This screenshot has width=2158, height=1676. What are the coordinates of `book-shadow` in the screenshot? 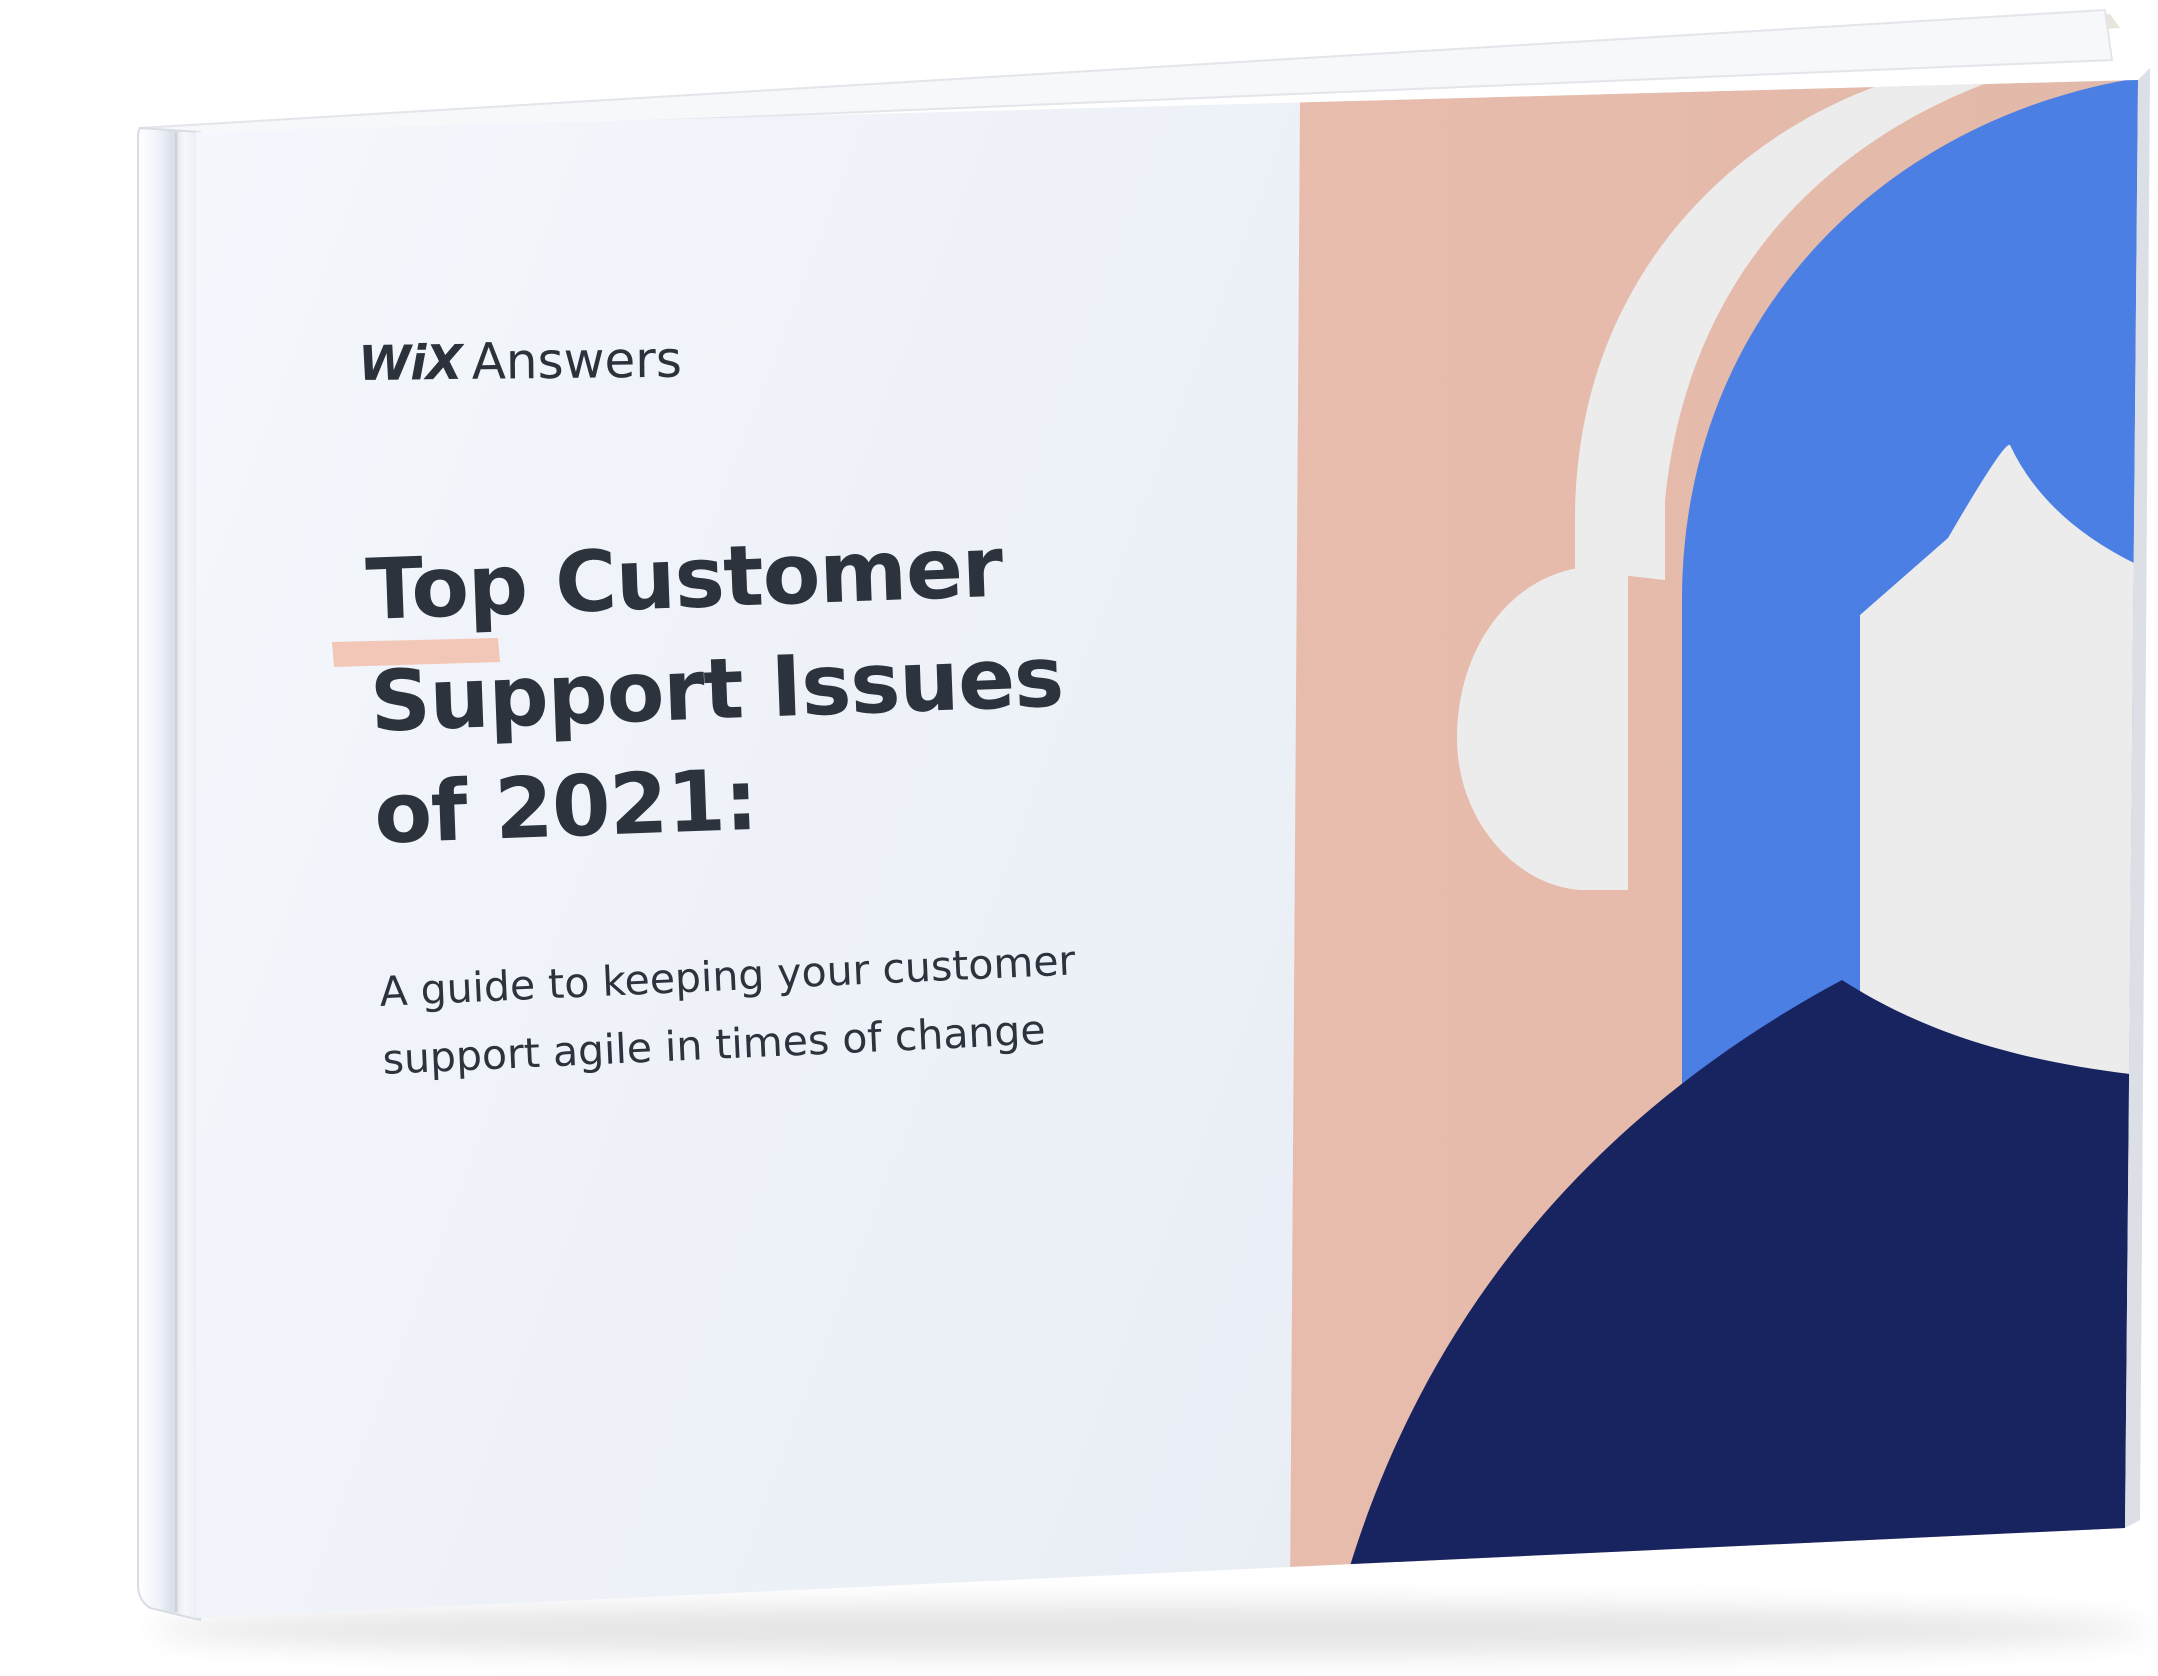 It's located at (1150, 1630).